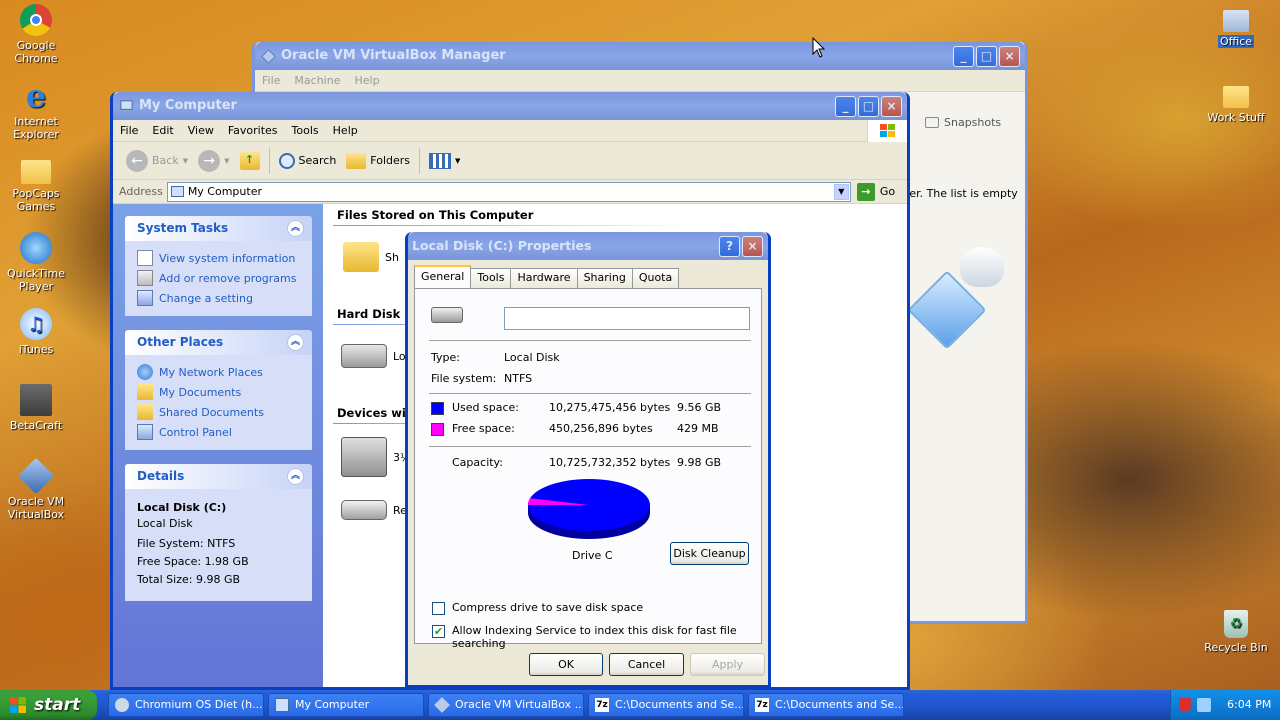 This screenshot has width=1280, height=720. Describe the element at coordinates (1236, 632) in the screenshot. I see `desktop-icon-recyclebin: ♻ Recycle Bin` at that location.